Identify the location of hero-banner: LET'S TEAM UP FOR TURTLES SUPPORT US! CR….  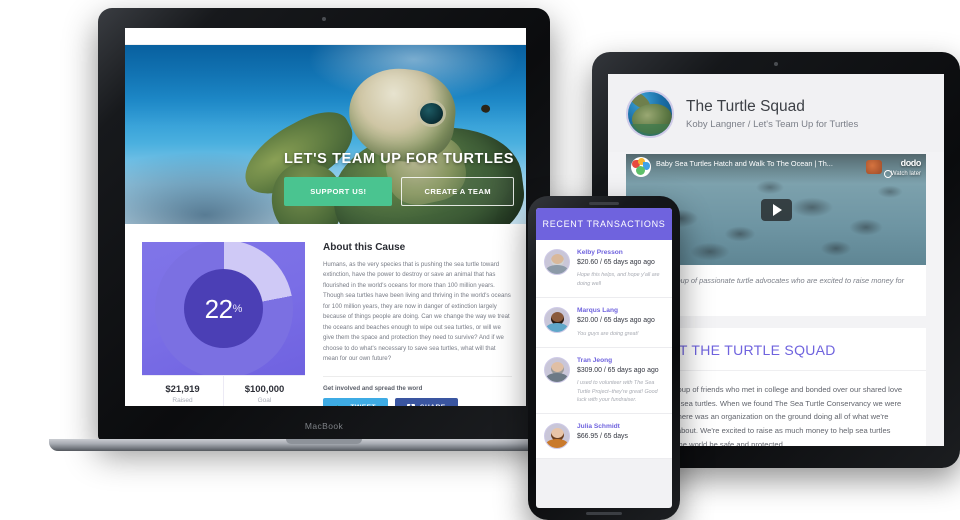
(325, 134).